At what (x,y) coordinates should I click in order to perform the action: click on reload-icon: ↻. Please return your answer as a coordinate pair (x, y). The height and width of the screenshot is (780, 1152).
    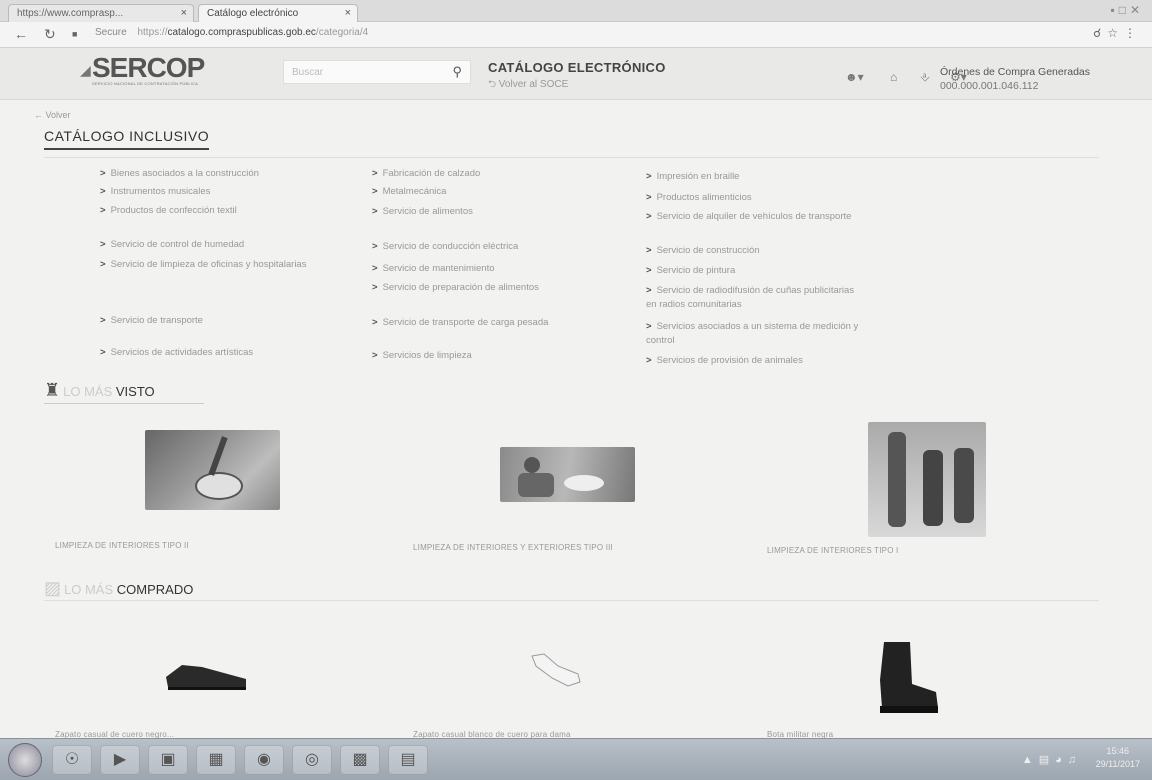
    Looking at the image, I should click on (50, 34).